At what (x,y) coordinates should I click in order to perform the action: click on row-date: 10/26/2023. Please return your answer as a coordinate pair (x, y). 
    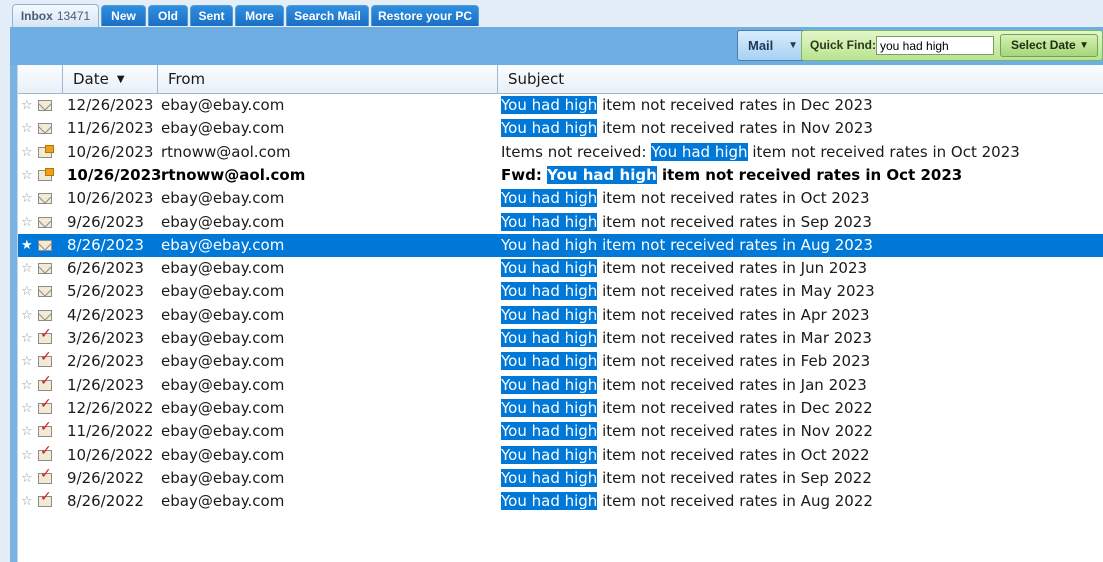
    Looking at the image, I should click on (110, 151).